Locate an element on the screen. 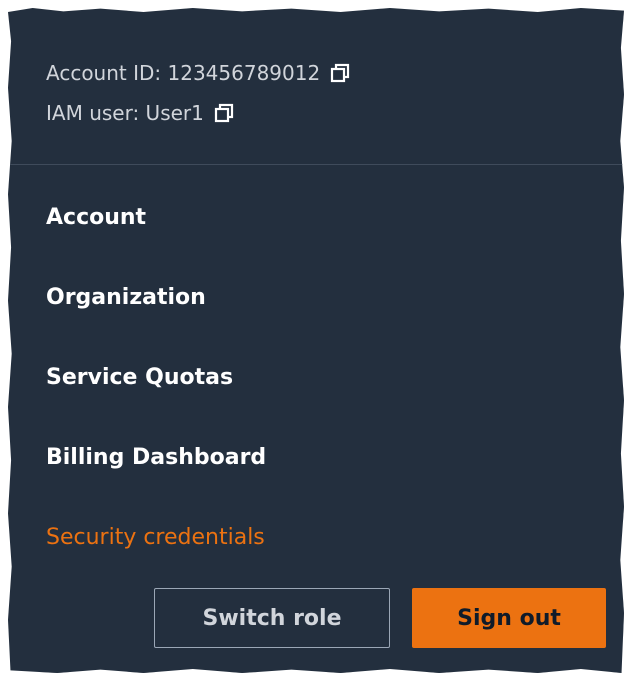 This screenshot has height=681, width=632. account-info: Account ID: 123456789012 IAM user: User1 is located at coordinates (198, 100).